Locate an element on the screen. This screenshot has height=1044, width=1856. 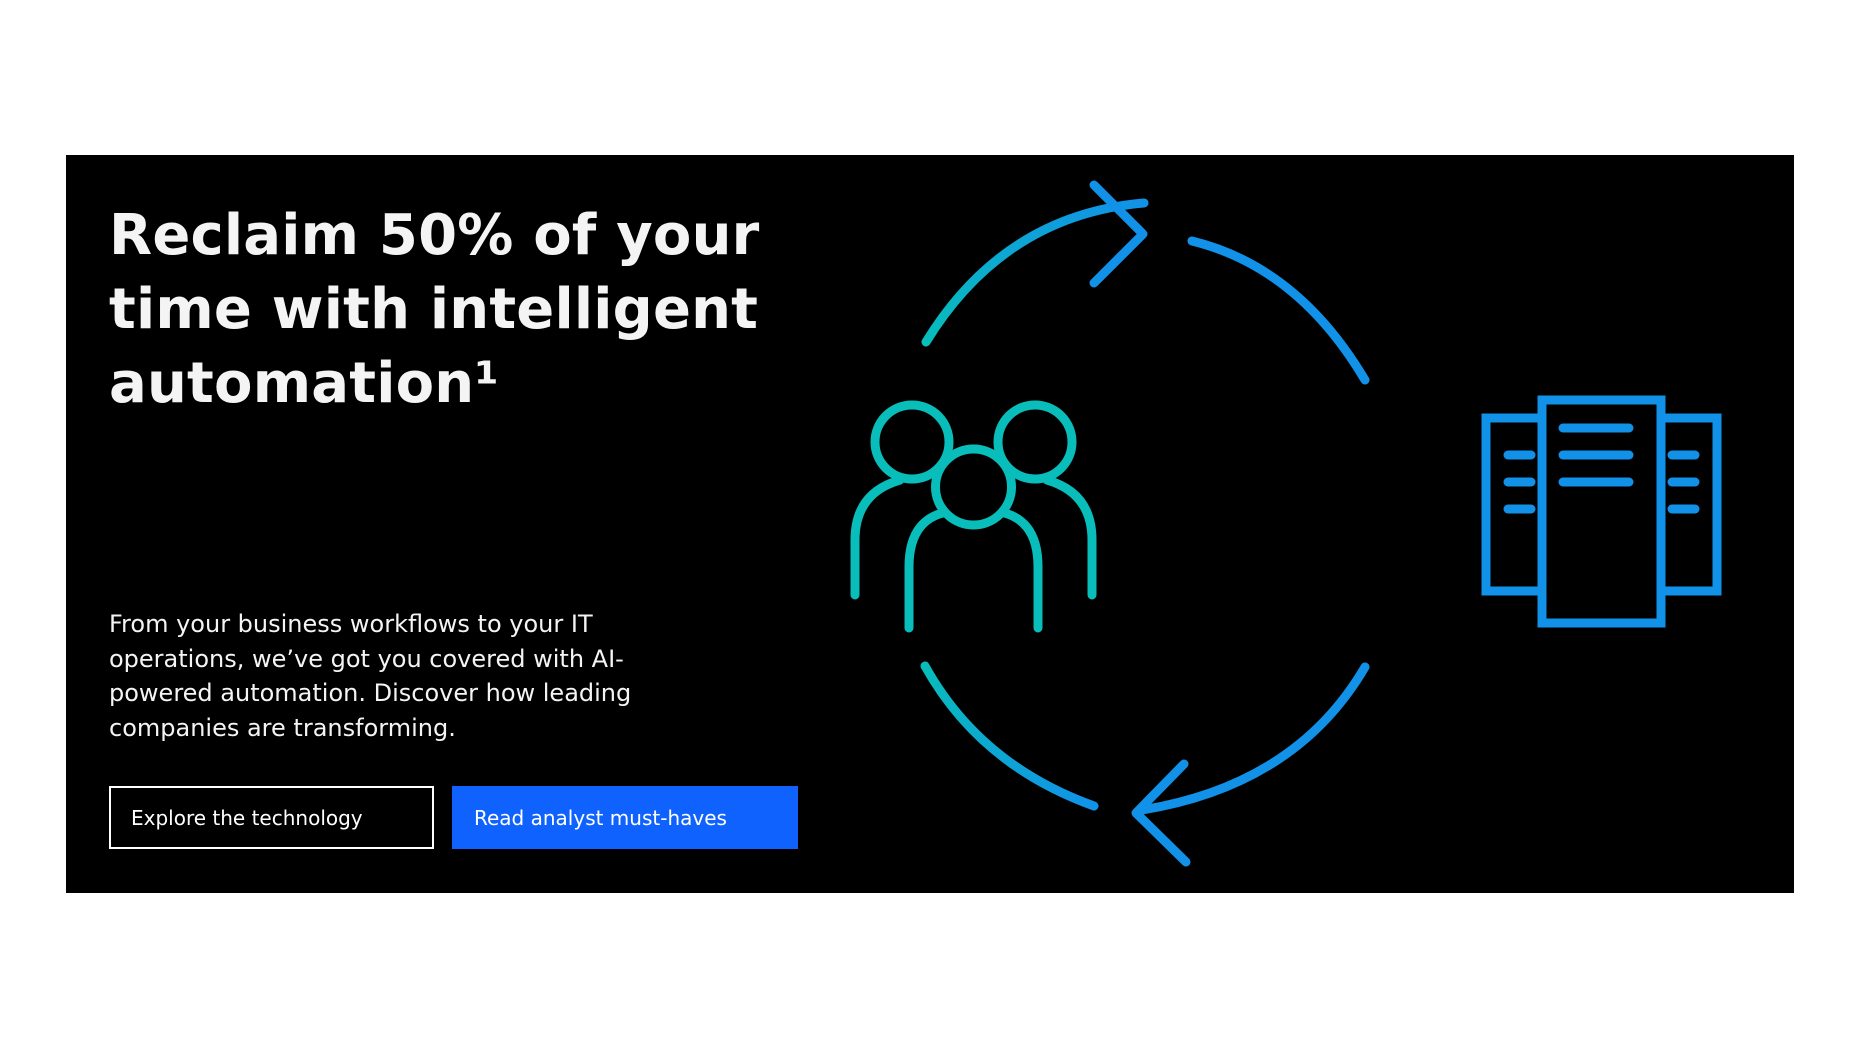
explore-technology-button: Explore the technology is located at coordinates (271, 817).